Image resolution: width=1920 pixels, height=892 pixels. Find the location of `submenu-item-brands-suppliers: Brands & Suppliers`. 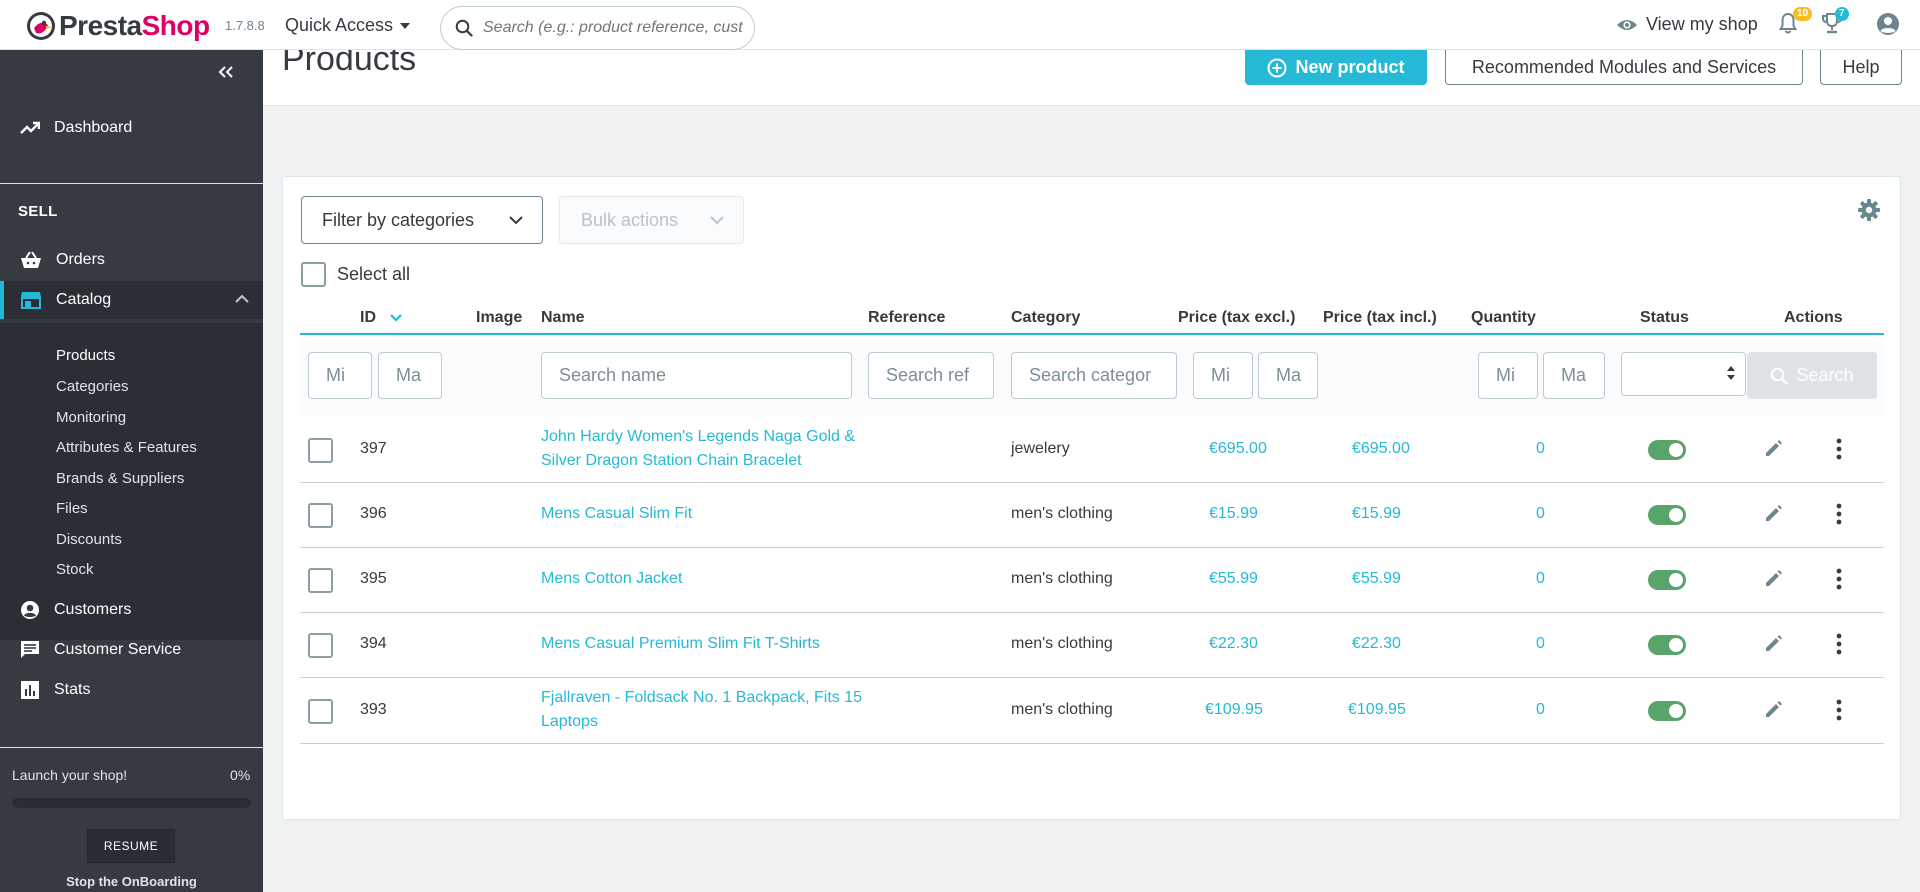

submenu-item-brands-suppliers: Brands & Suppliers is located at coordinates (120, 478).